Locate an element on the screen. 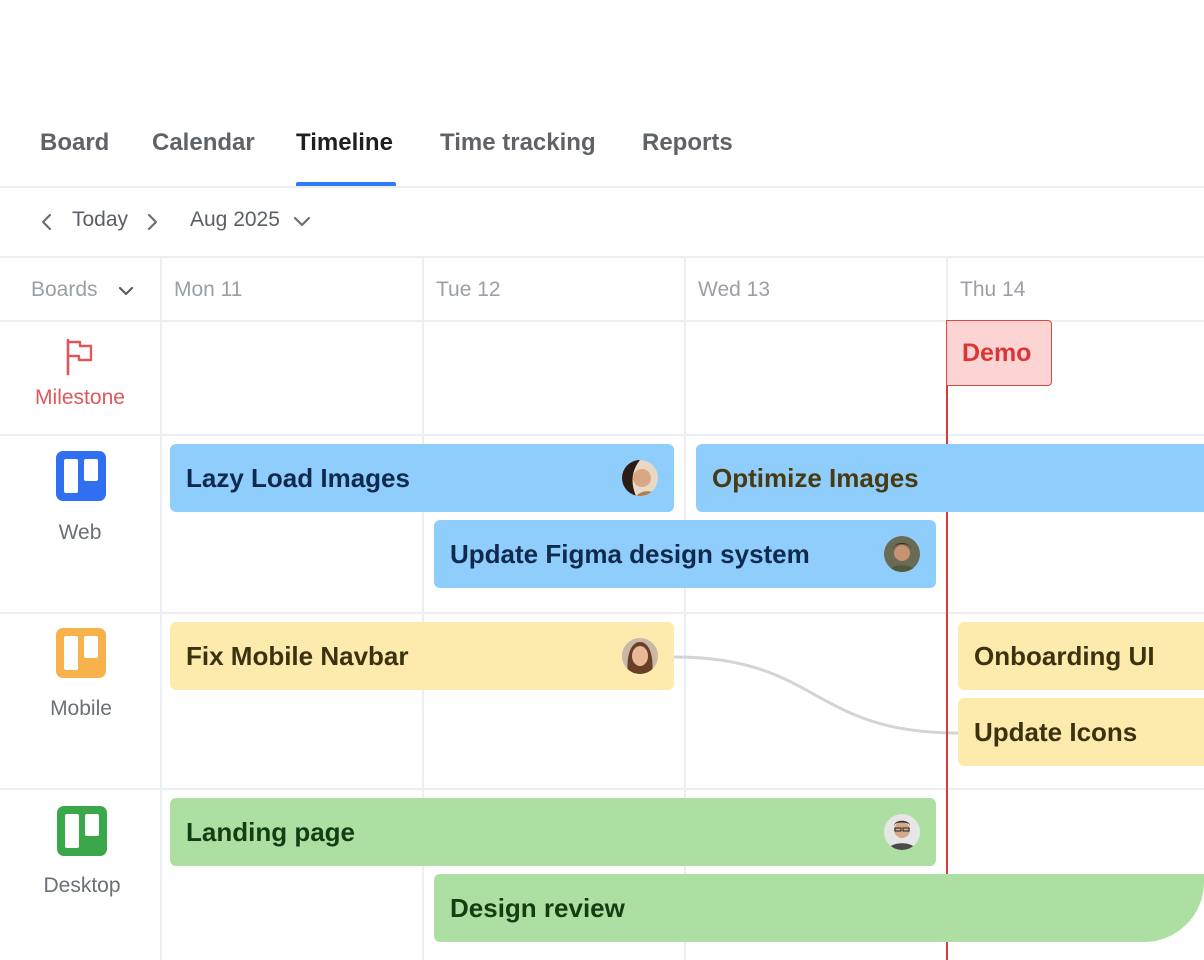 The image size is (1204, 960). today-line is located at coordinates (947, 641).